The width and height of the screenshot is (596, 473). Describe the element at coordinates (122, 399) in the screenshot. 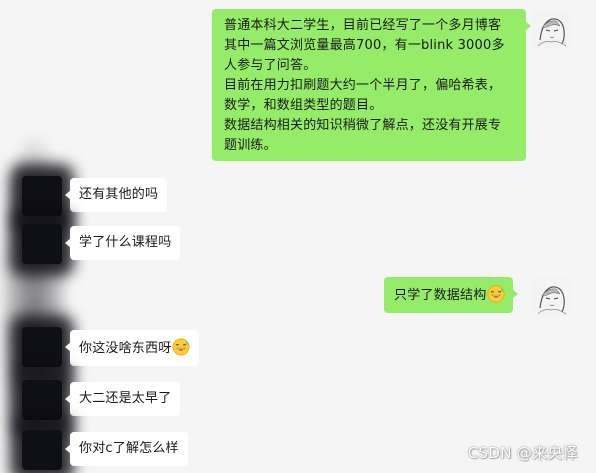

I see `message-bubble: 大二还是太早了` at that location.